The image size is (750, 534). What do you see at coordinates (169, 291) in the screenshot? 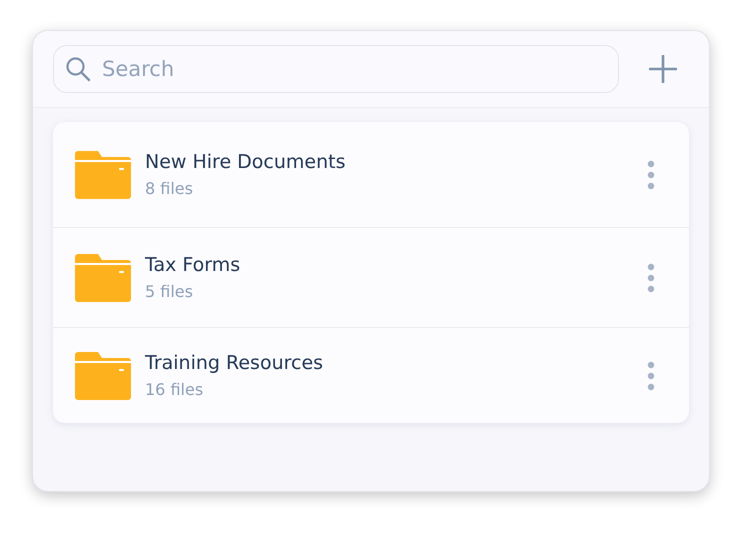
I see `file-count: 5 files` at bounding box center [169, 291].